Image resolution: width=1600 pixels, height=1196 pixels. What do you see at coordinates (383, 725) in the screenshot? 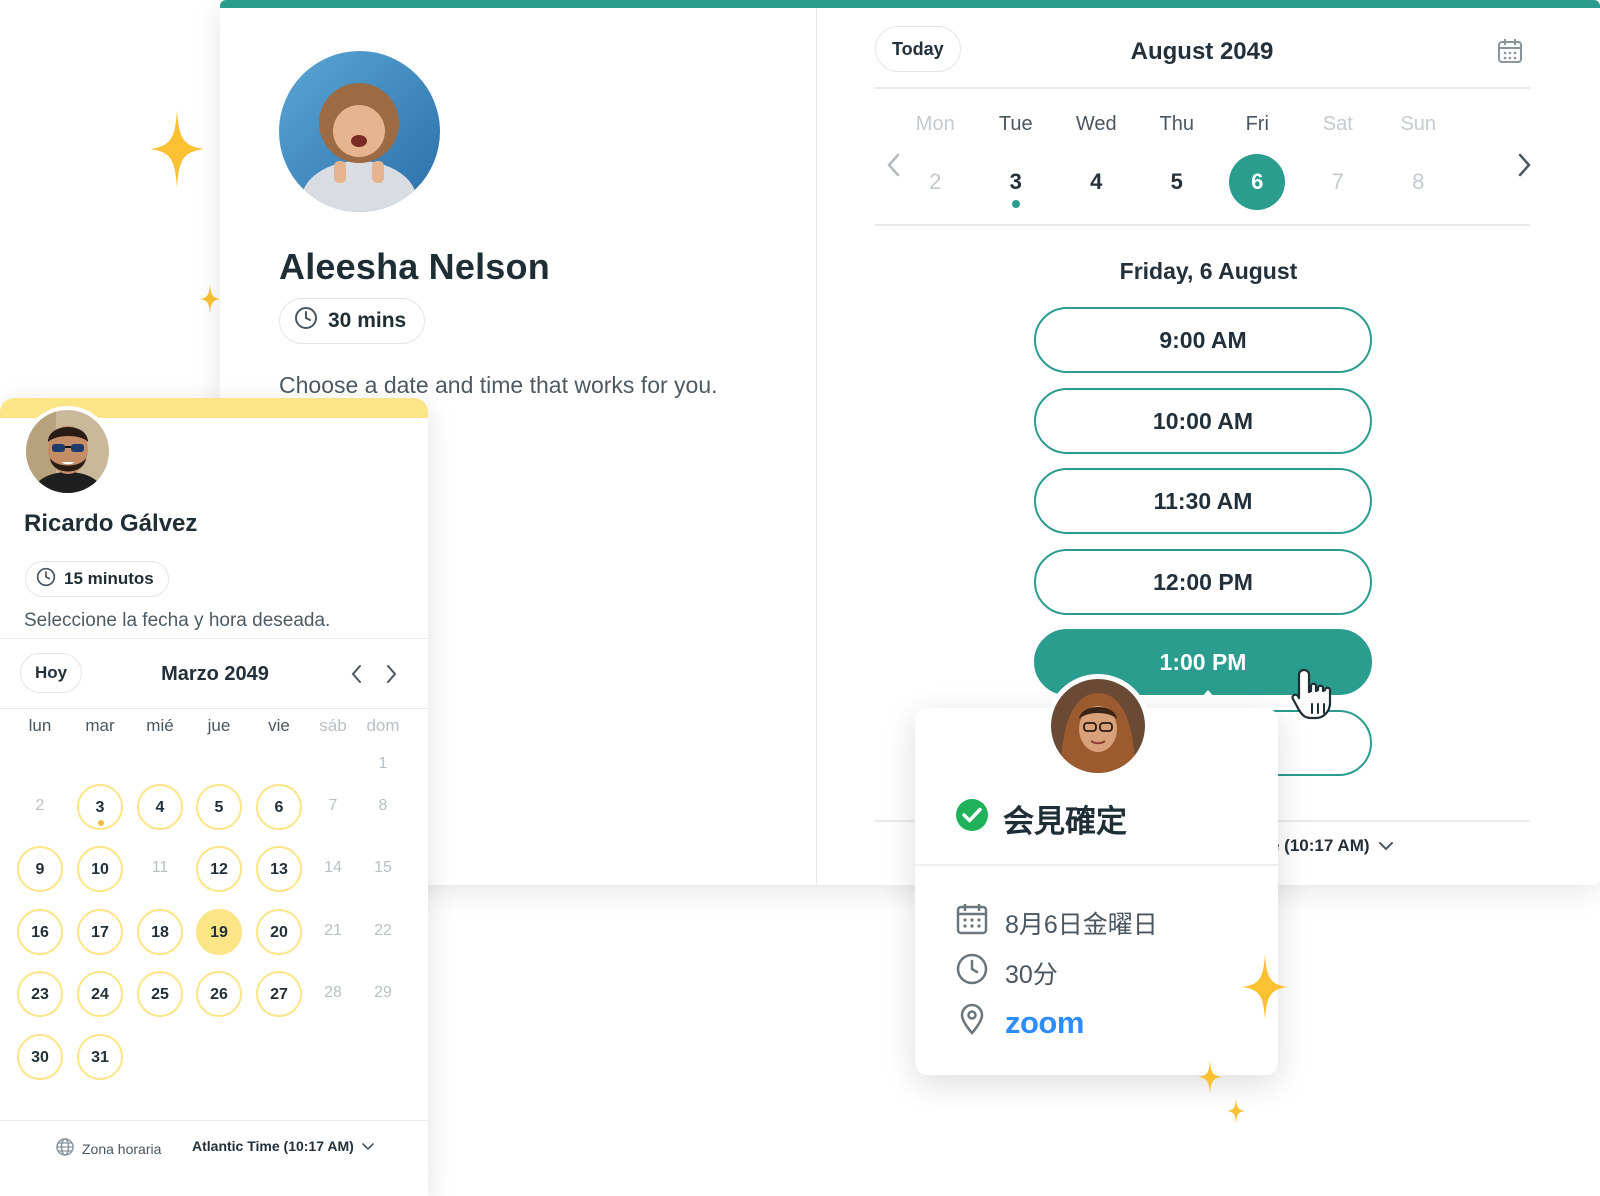
I see `weekday-header: dom` at bounding box center [383, 725].